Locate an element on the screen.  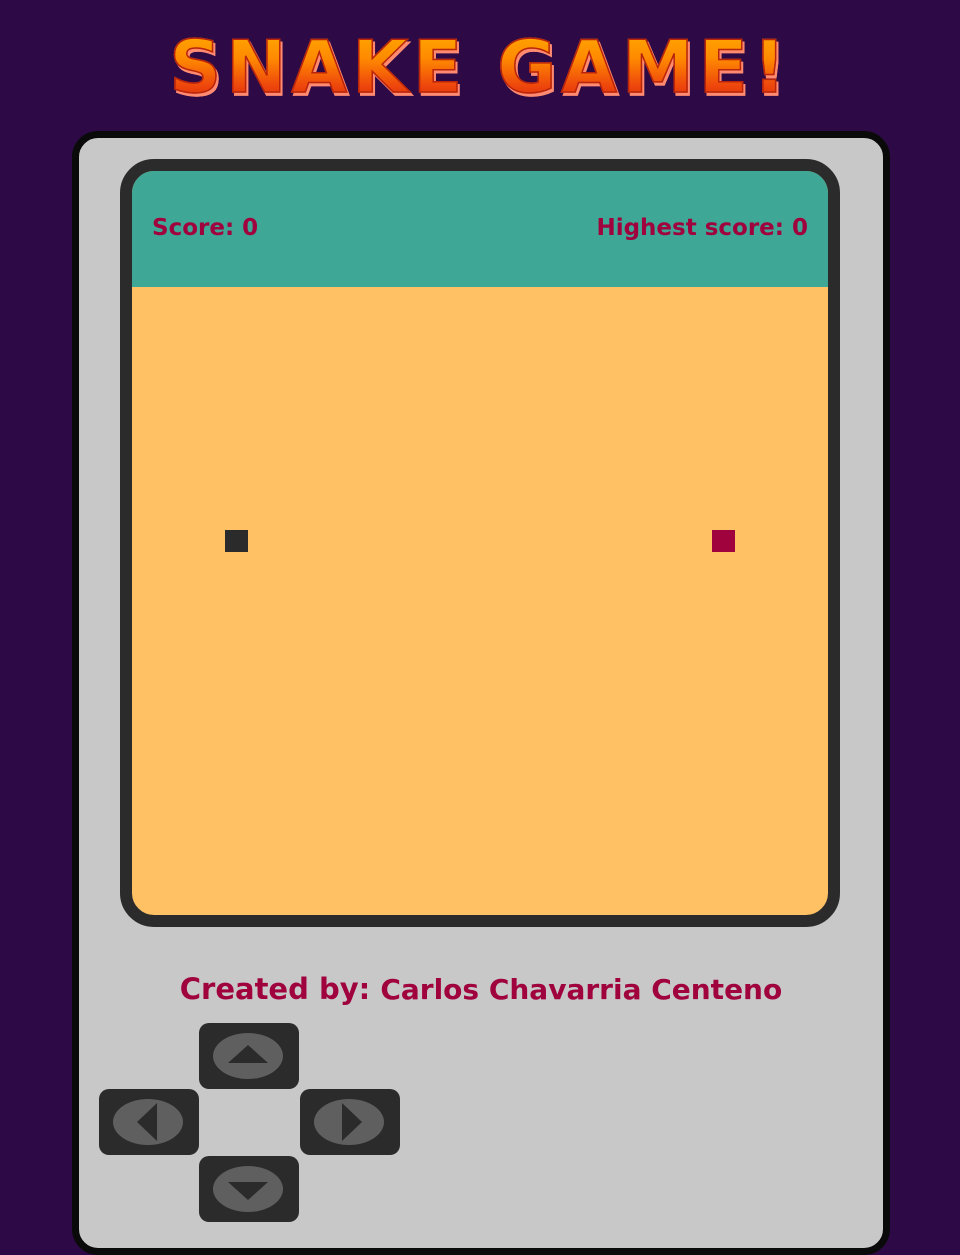
arrow-up-icon is located at coordinates (248, 1054).